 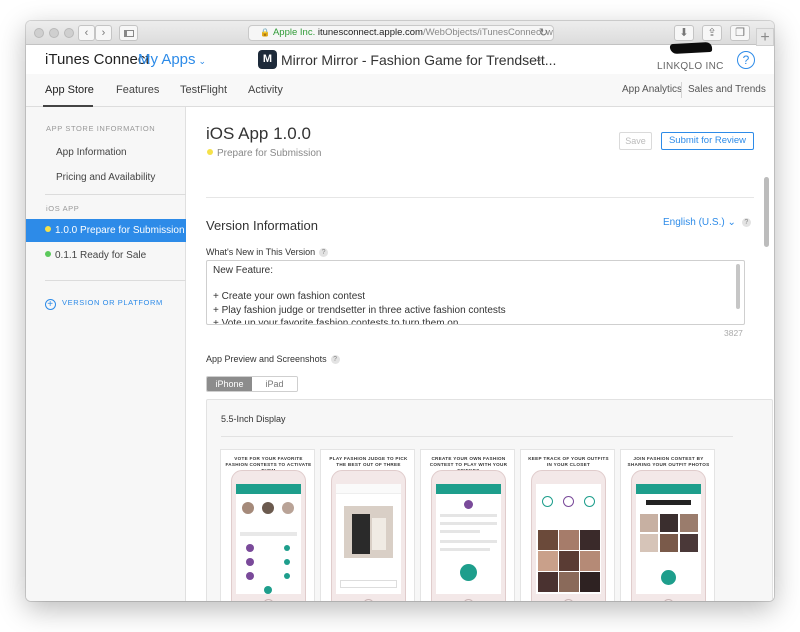 What do you see at coordinates (69, 90) in the screenshot?
I see `tab-app-store: App Store` at bounding box center [69, 90].